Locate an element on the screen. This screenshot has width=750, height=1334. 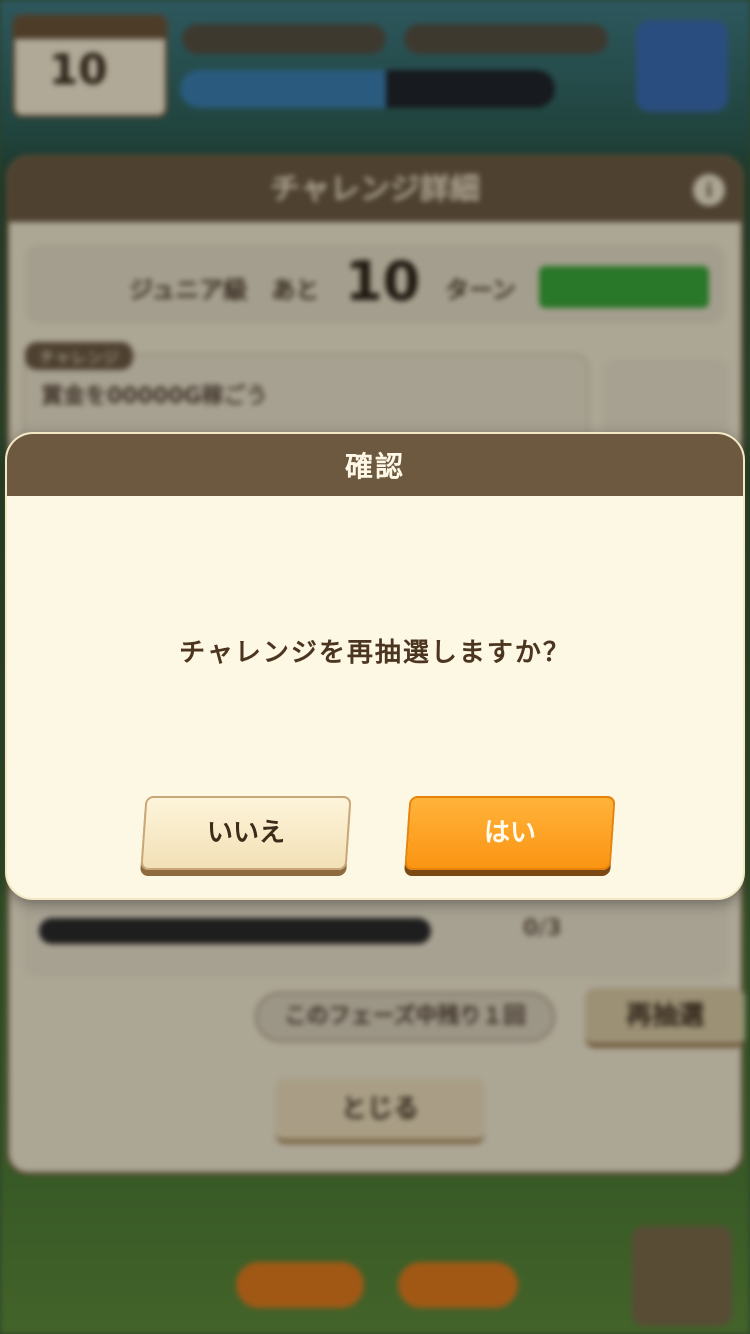
no-button: いいえ is located at coordinates (246, 833).